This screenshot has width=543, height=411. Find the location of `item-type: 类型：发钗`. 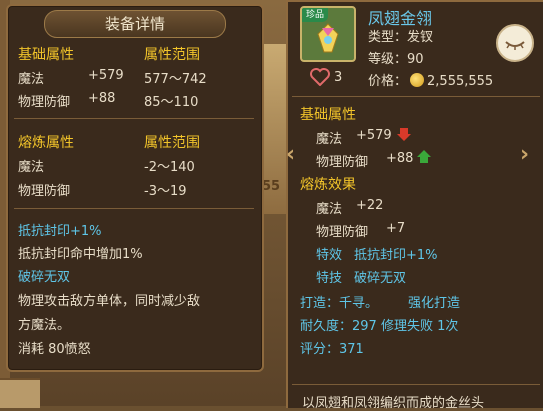

item-type: 类型：发钗 is located at coordinates (401, 37).